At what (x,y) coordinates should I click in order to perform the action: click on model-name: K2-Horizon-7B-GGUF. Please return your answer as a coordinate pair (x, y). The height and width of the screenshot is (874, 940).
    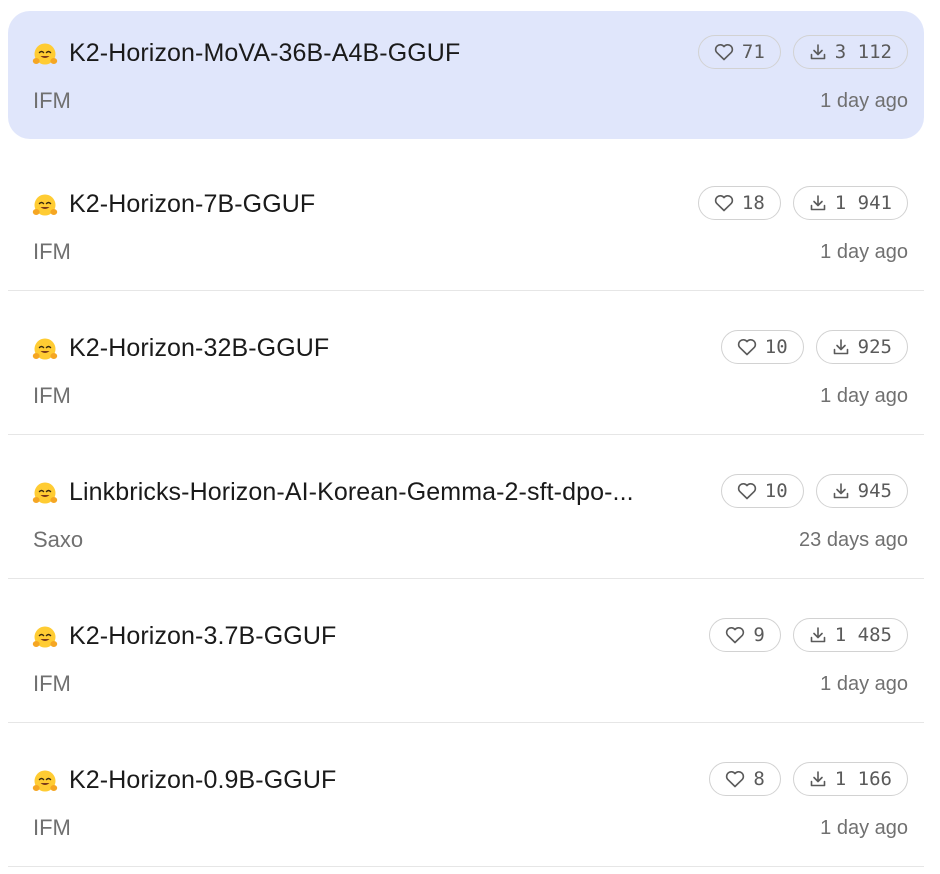
    Looking at the image, I should click on (192, 204).